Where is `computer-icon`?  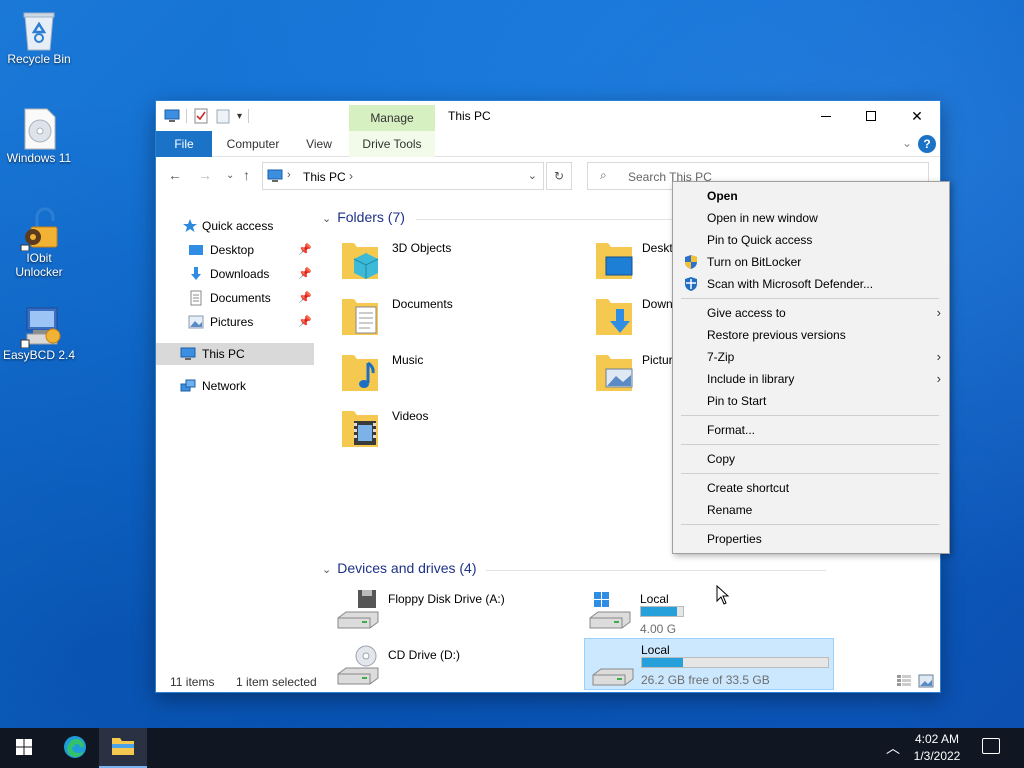
computer-icon is located at coordinates (172, 116).